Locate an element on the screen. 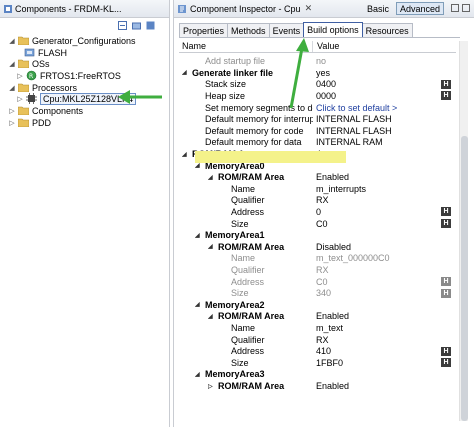  property-value: 0000 is located at coordinates (326, 96).